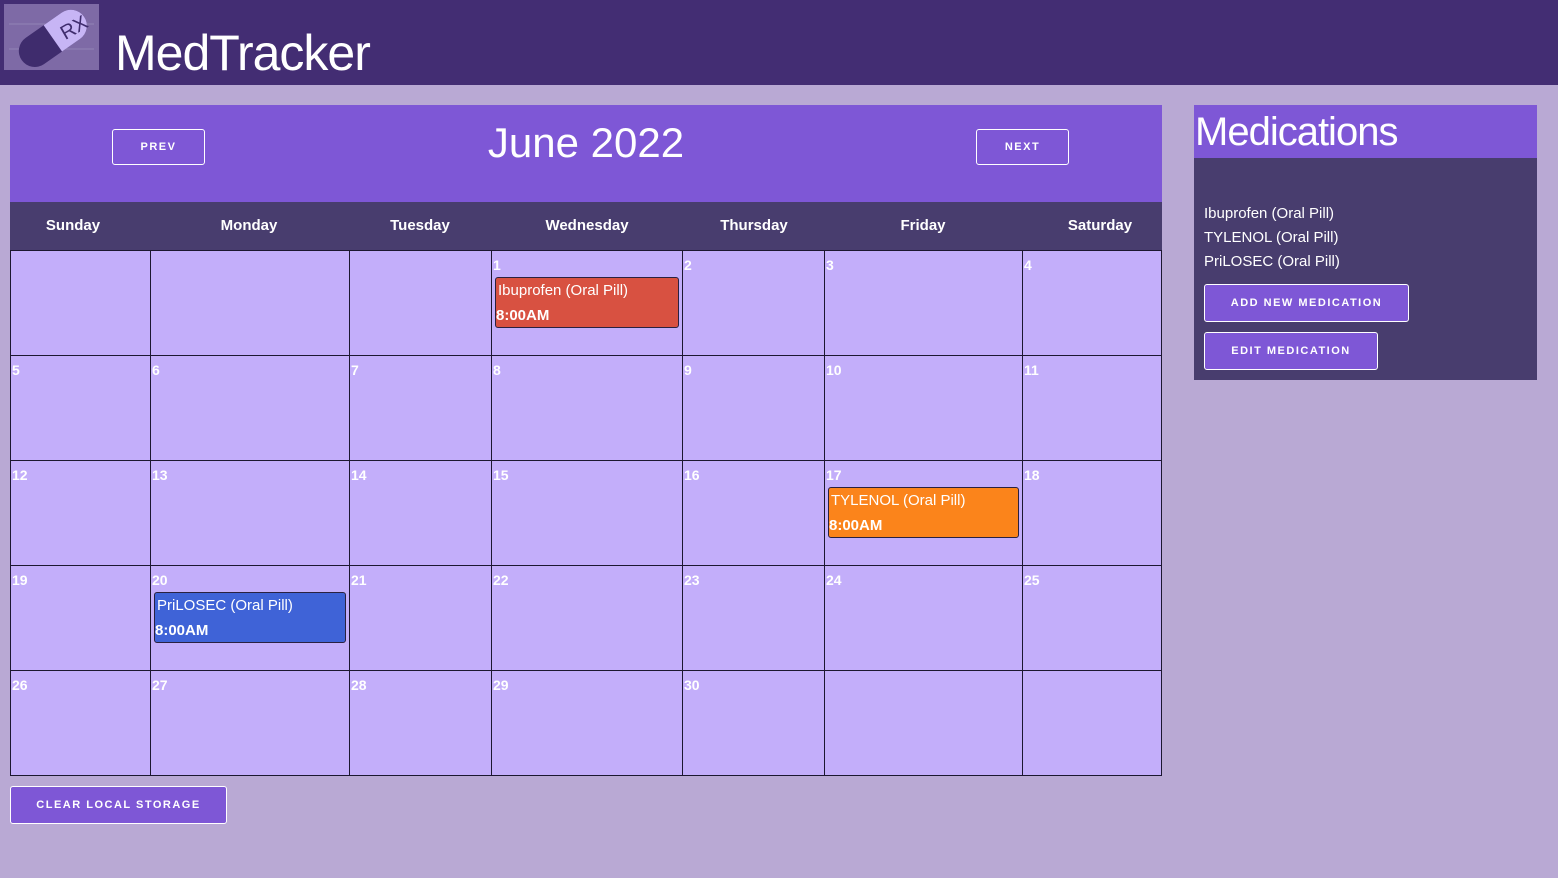 Image resolution: width=1558 pixels, height=878 pixels. I want to click on day-number: 4, so click(1028, 265).